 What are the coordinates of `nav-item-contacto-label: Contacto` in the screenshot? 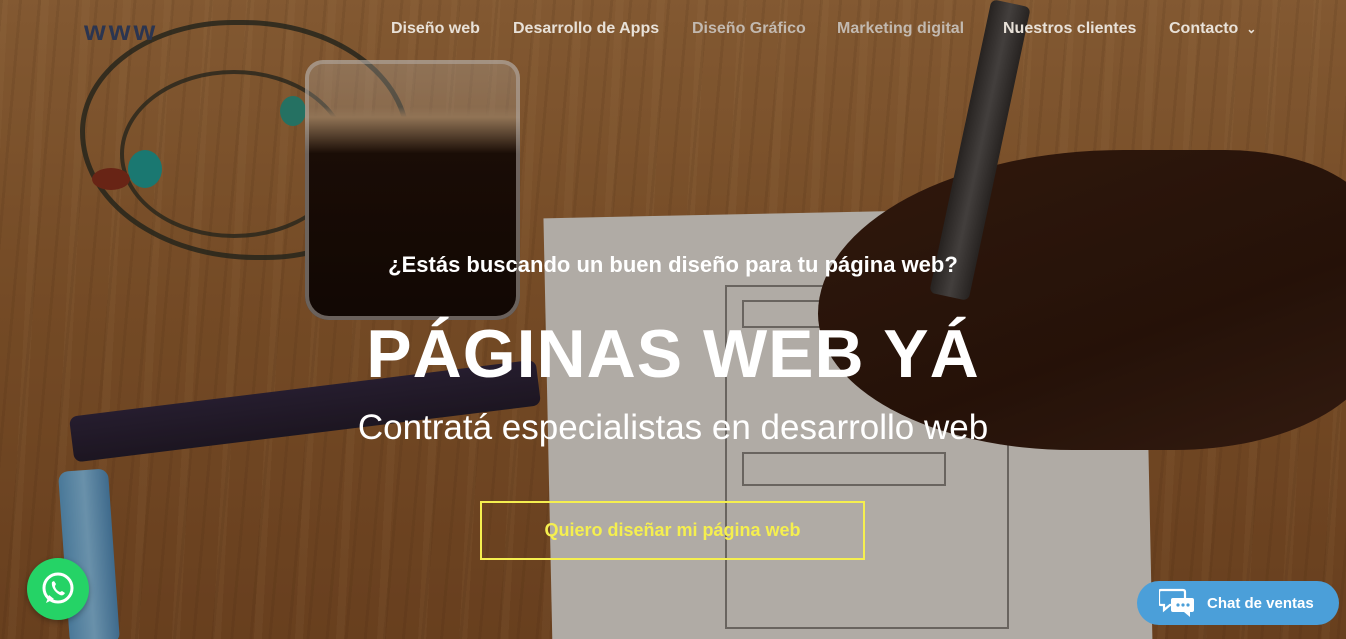 It's located at (1204, 28).